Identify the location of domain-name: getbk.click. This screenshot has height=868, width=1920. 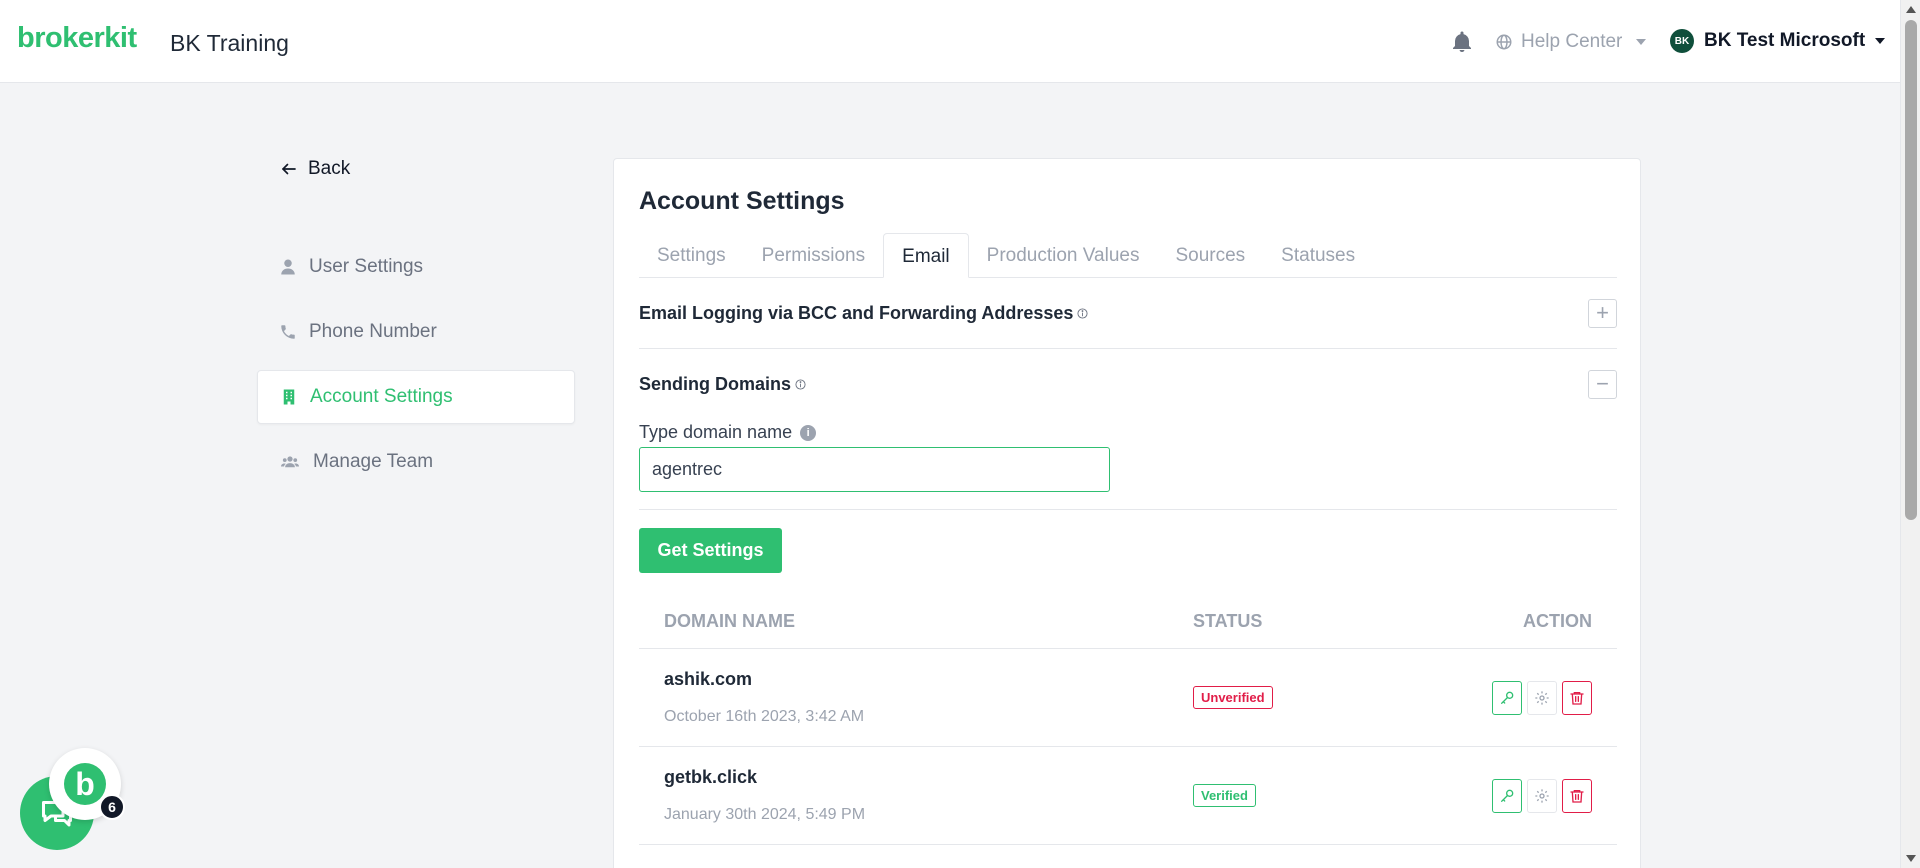
(711, 777).